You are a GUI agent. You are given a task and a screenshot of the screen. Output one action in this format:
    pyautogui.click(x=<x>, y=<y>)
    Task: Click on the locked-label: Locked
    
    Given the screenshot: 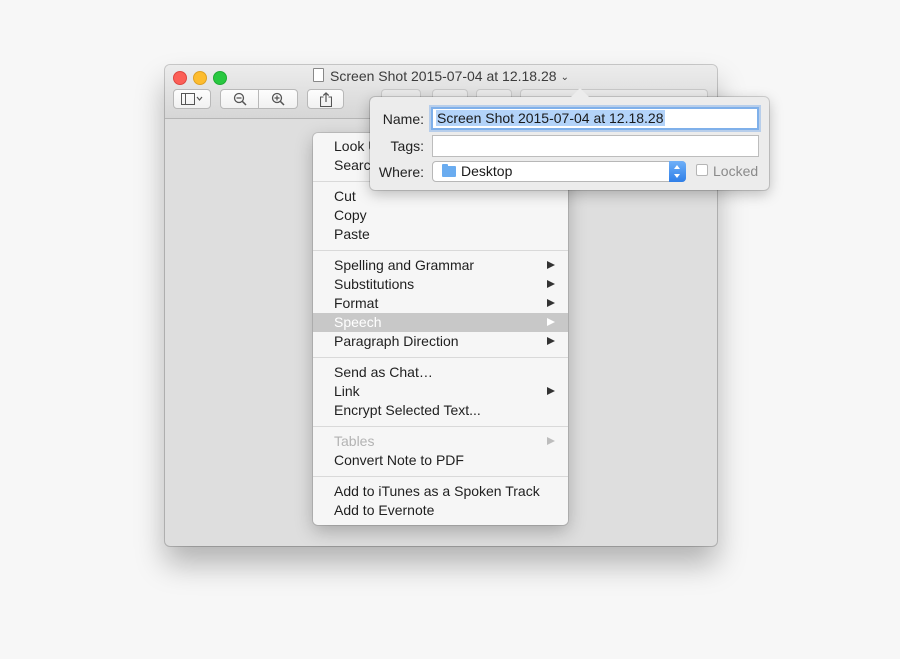 What is the action you would take?
    pyautogui.click(x=735, y=171)
    